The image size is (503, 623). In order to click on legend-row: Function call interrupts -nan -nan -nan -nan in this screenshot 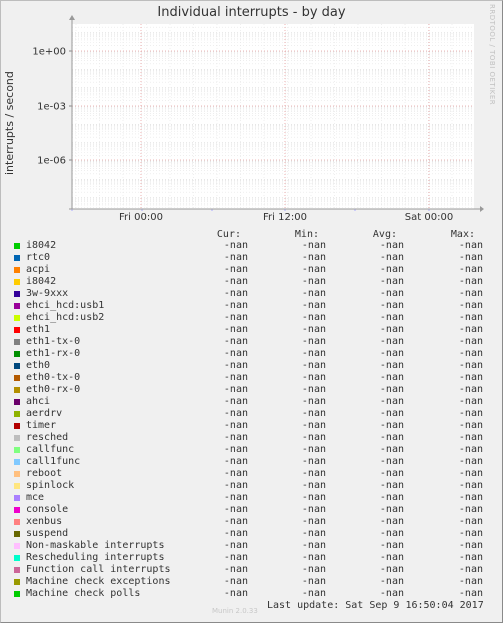, I will do `click(251, 570)`.